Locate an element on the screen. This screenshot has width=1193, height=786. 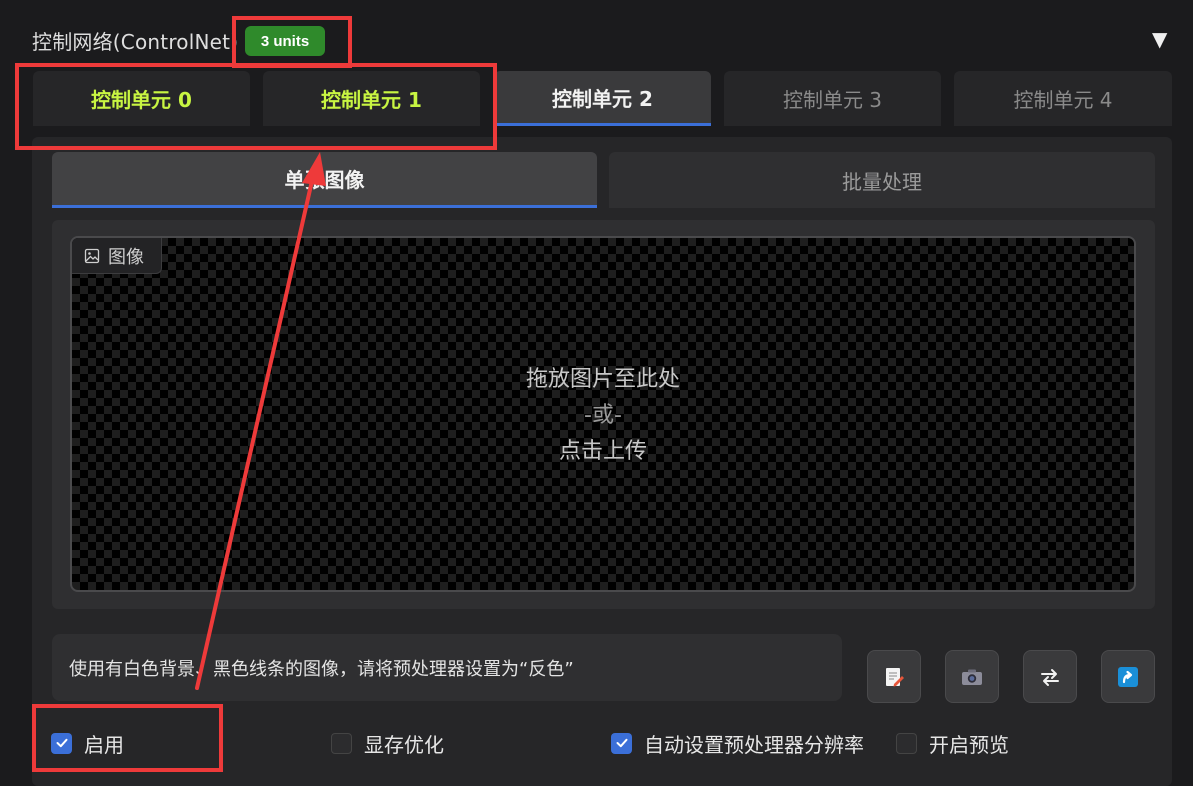
drop-line-drag: 拖放图片至此处 is located at coordinates (602, 379).